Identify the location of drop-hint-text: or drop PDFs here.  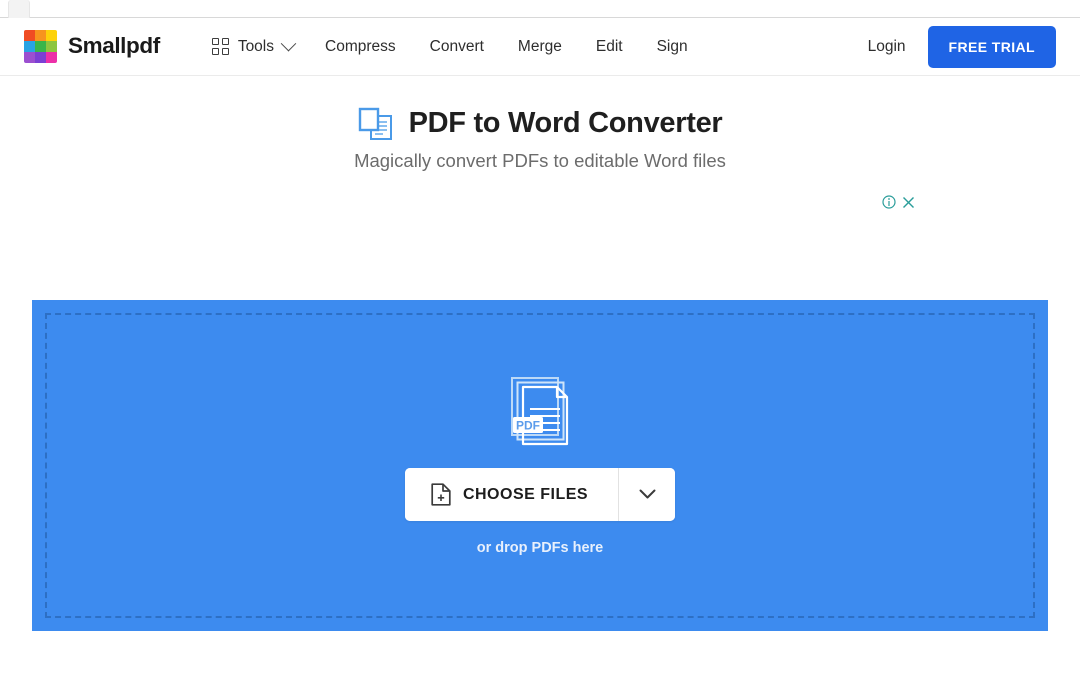
(540, 548).